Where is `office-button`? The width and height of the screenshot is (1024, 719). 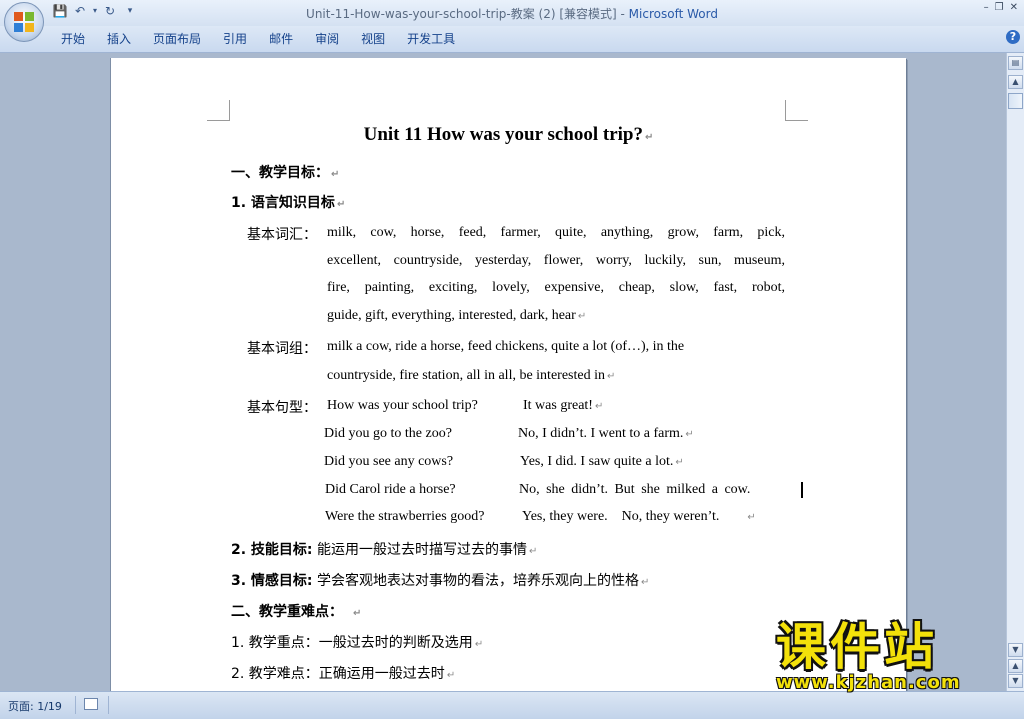 office-button is located at coordinates (24, 22).